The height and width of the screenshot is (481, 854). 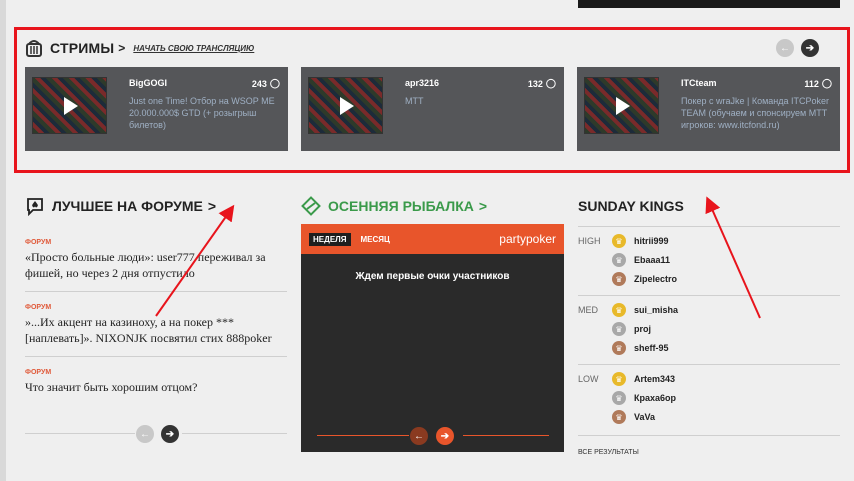 I want to click on streams-prev-button: ←, so click(x=785, y=48).